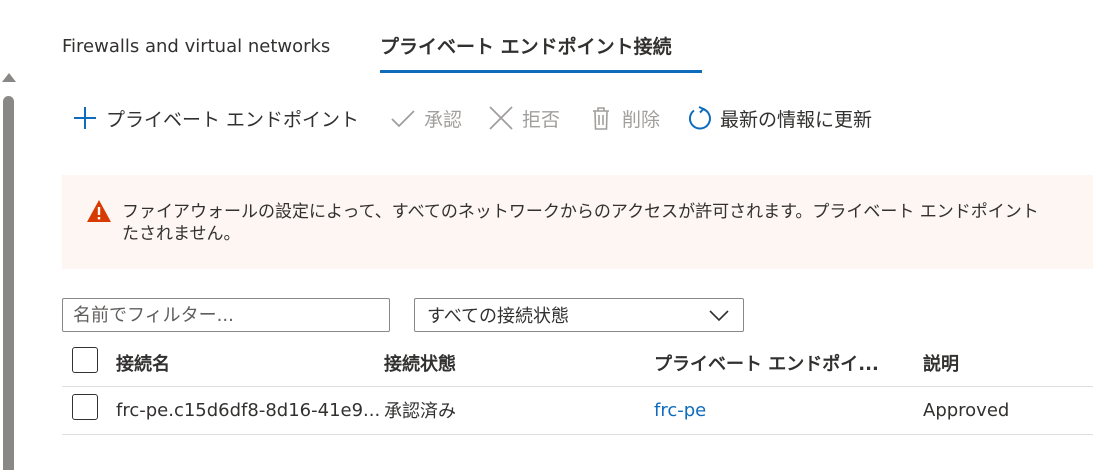 Image resolution: width=1093 pixels, height=470 pixels. Describe the element at coordinates (226, 315) in the screenshot. I see `name-filter-input` at that location.